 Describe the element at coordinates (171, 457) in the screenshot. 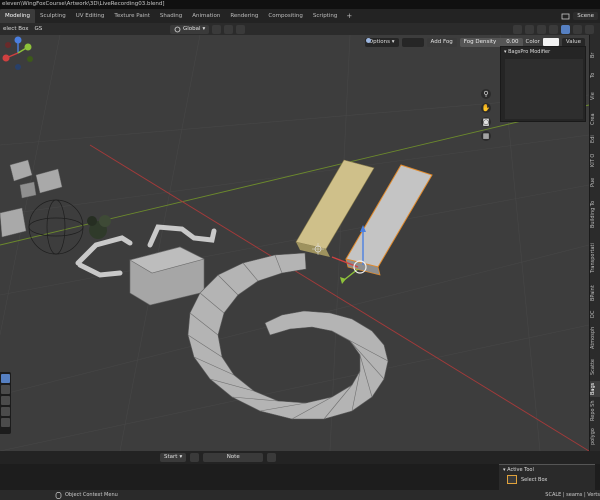

I see `start-label: Start` at that location.